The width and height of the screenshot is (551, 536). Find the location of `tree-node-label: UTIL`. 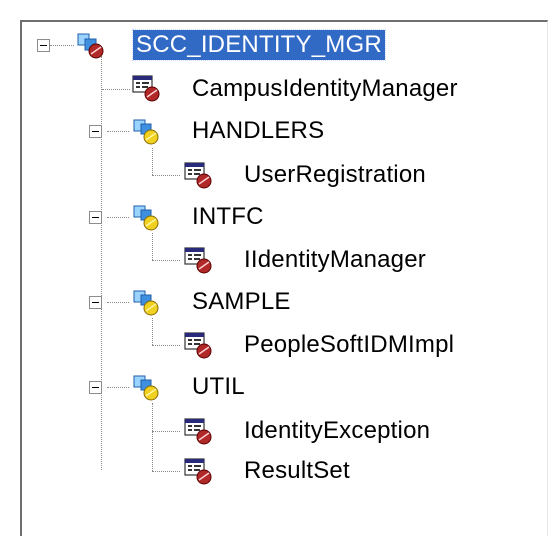

tree-node-label: UTIL is located at coordinates (218, 387).